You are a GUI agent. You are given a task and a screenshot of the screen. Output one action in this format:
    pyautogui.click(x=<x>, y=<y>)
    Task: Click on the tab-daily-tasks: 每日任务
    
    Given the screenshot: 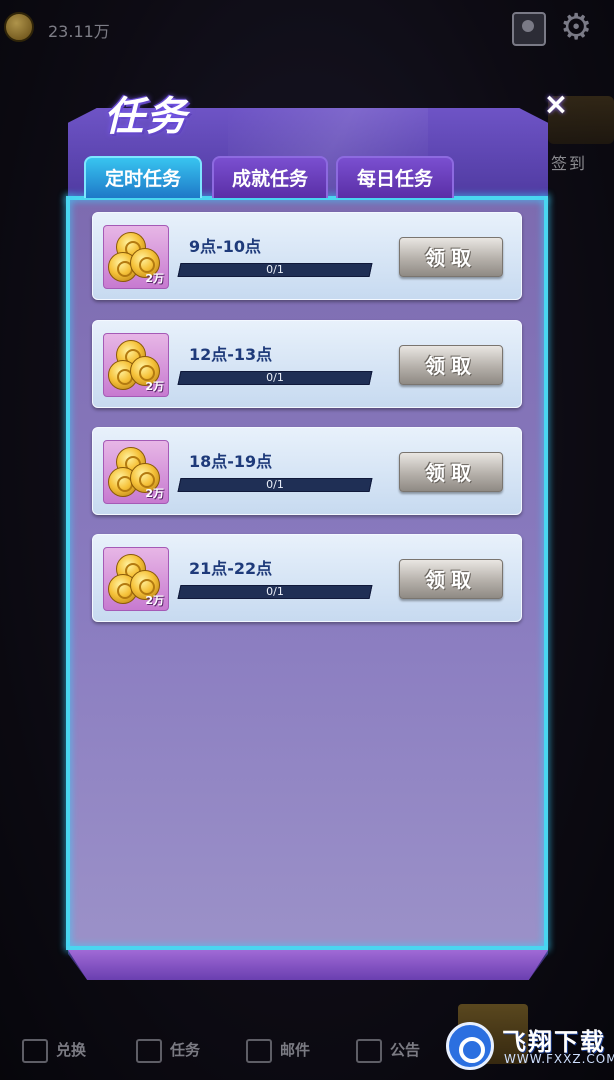 What is the action you would take?
    pyautogui.click(x=395, y=177)
    